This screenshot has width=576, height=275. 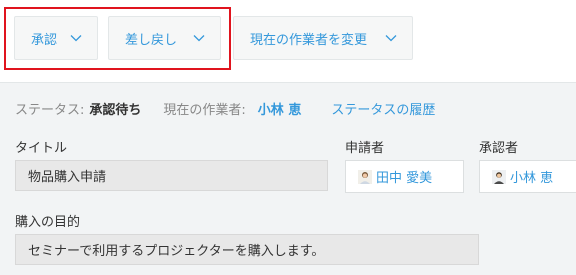 I want to click on chevron-down-icon, so click(x=391, y=38).